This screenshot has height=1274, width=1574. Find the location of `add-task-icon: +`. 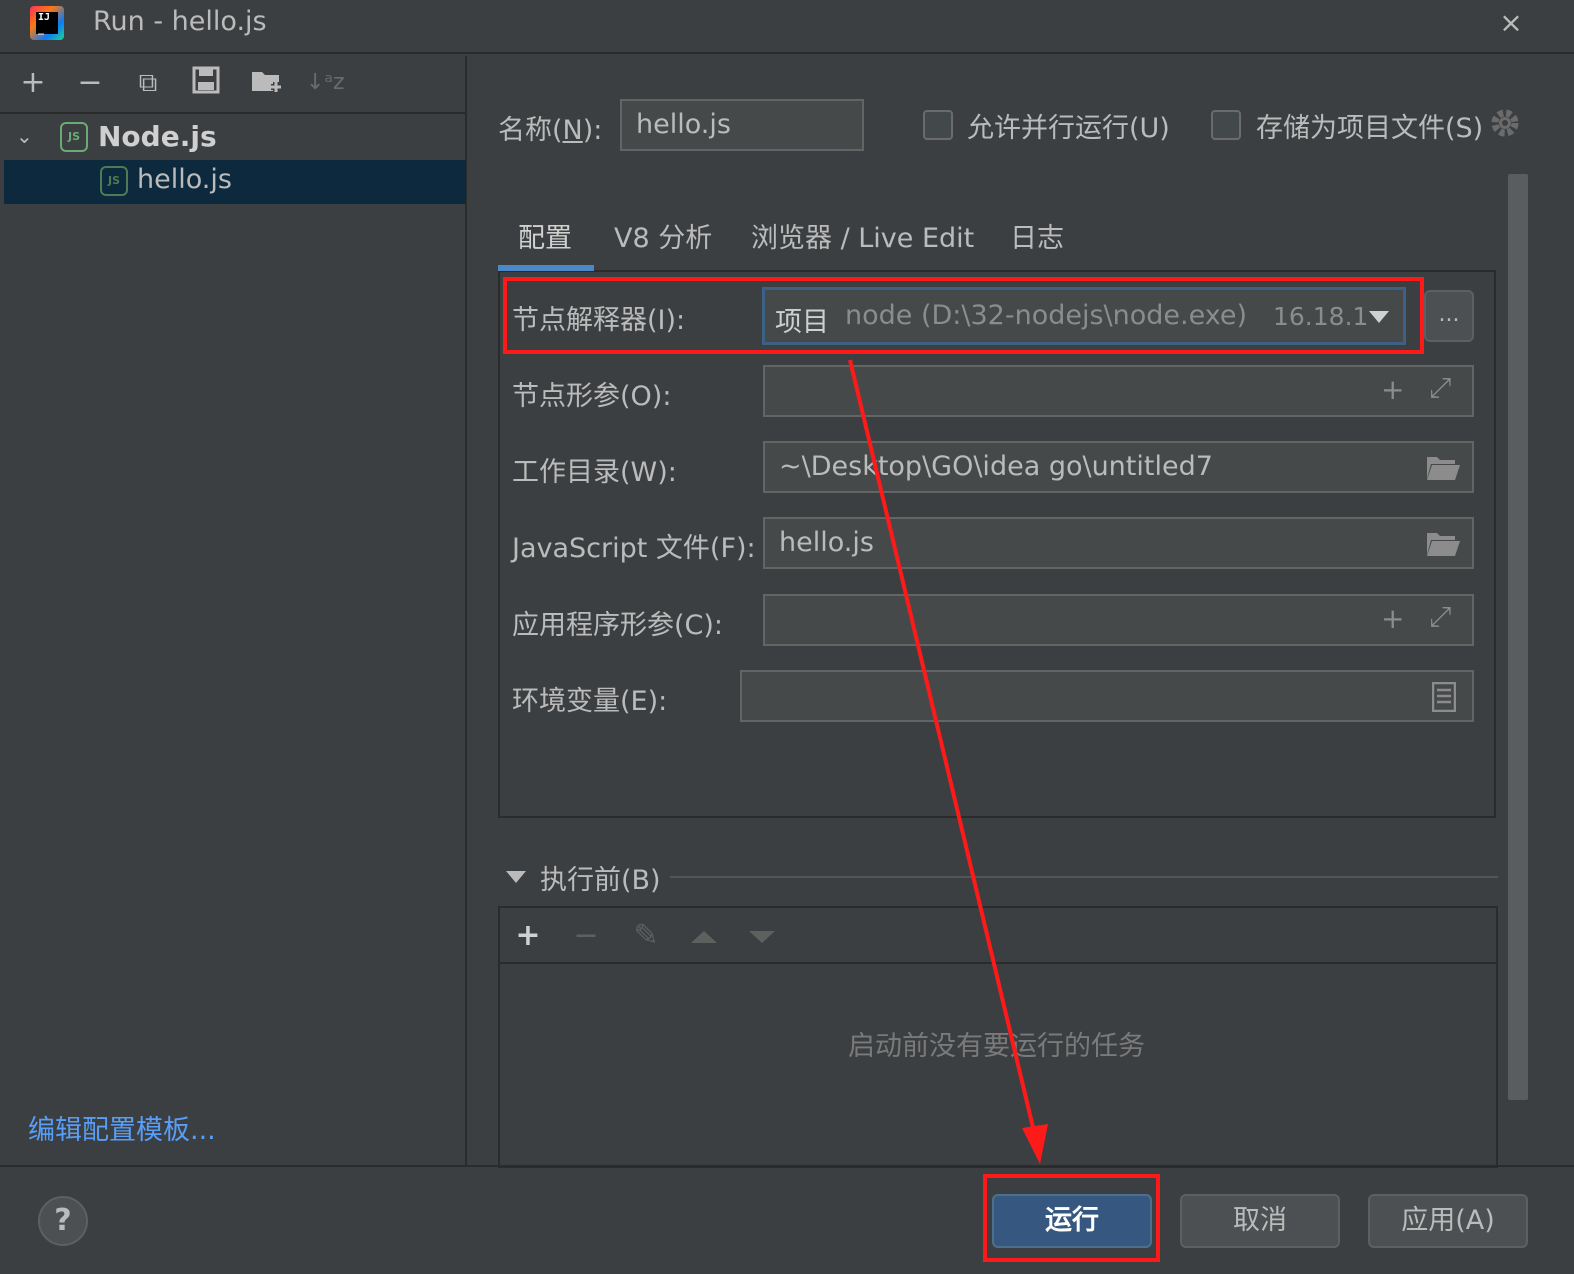

add-task-icon: + is located at coordinates (528, 936).